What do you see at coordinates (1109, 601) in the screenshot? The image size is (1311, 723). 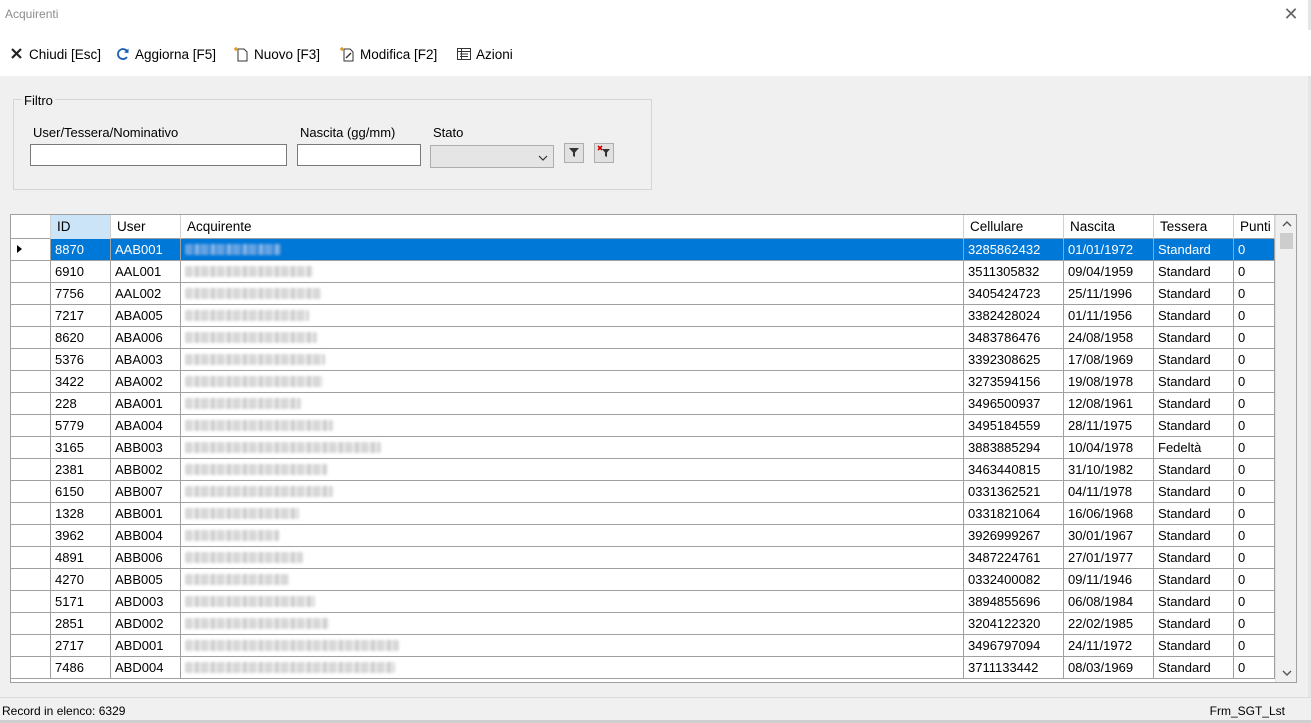 I see `cell-birth: 06/08/1984` at bounding box center [1109, 601].